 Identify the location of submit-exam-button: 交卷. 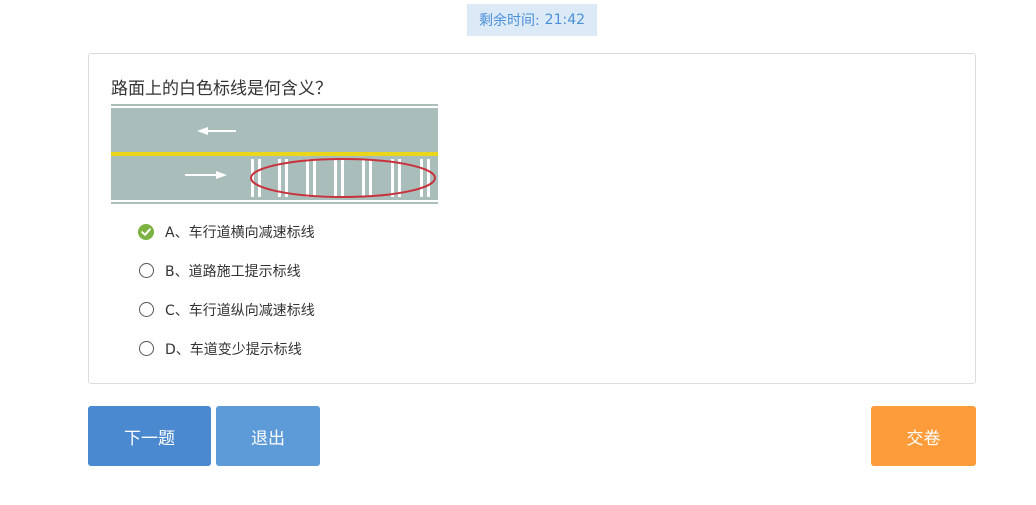
(923, 436).